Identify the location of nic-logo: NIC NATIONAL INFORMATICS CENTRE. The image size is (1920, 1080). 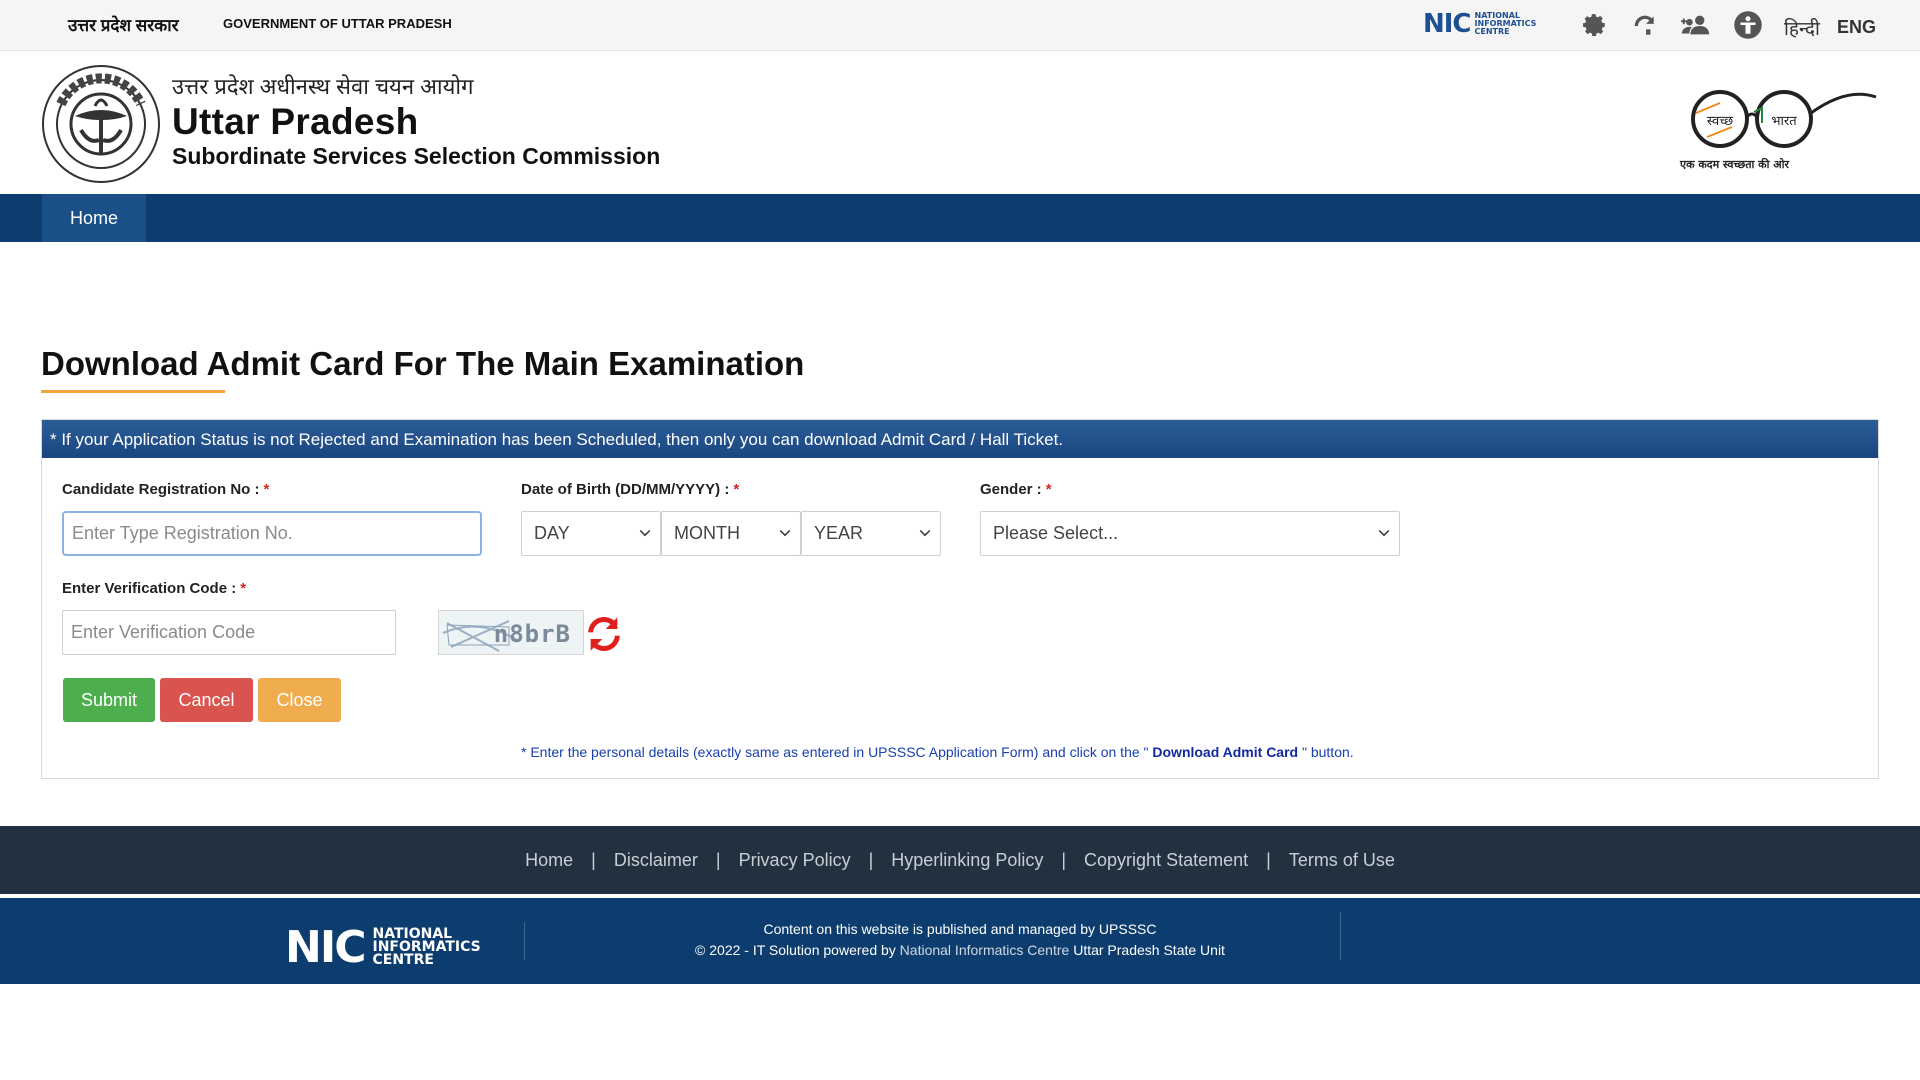
(1487, 24).